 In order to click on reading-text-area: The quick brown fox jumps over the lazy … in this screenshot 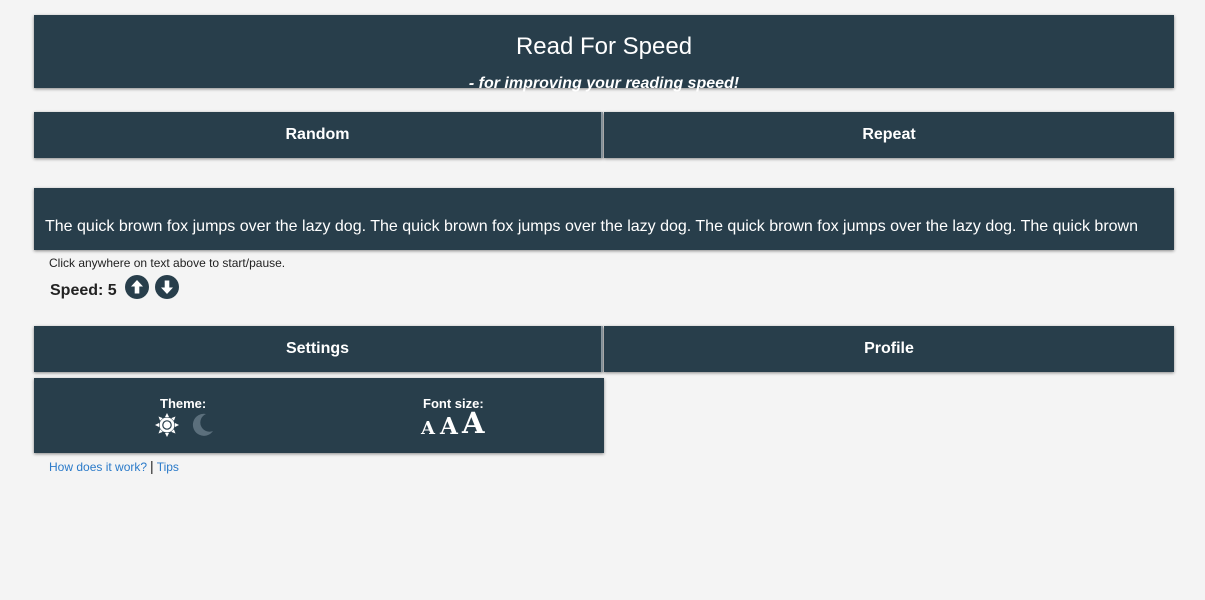, I will do `click(604, 219)`.